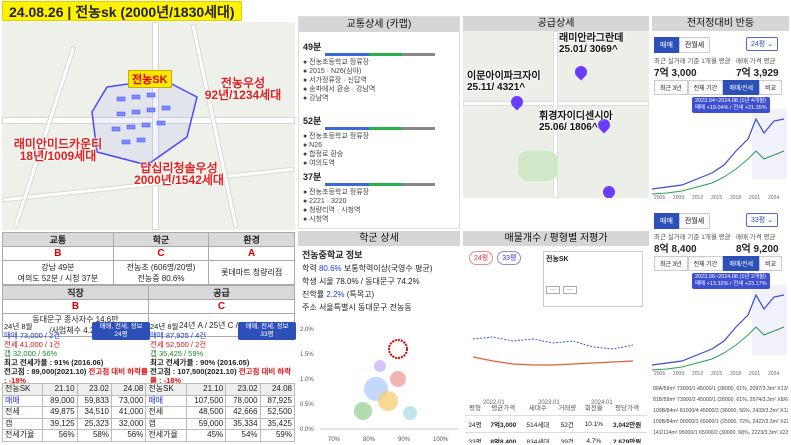 The image size is (791, 445). I want to click on x-tick: 70%, so click(334, 440).